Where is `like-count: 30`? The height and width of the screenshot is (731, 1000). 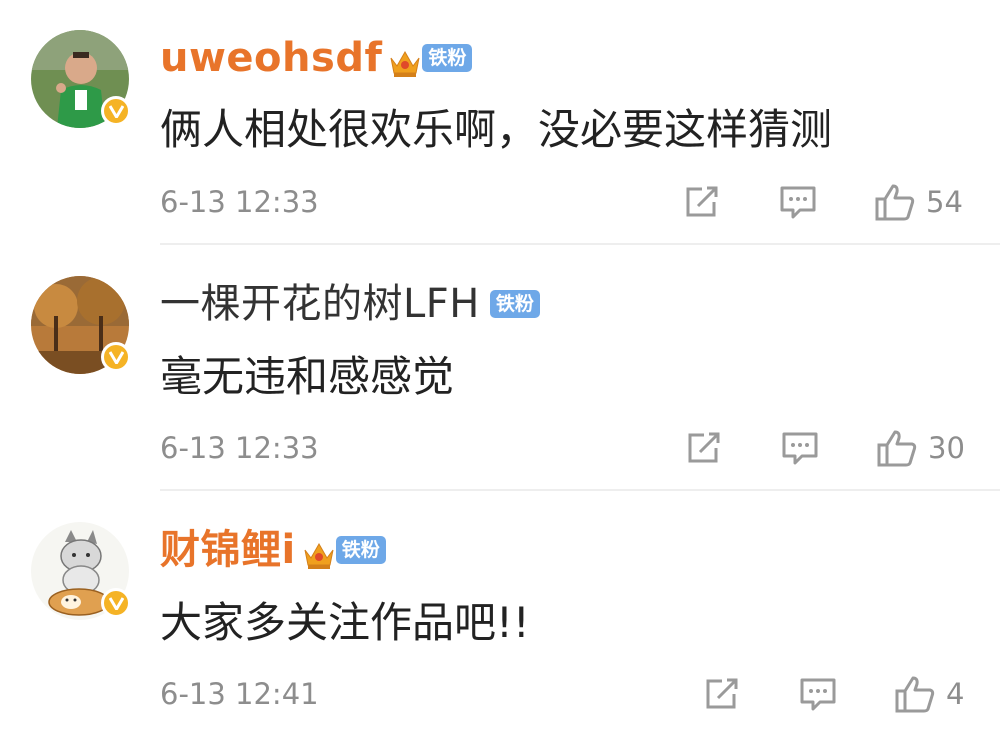 like-count: 30 is located at coordinates (946, 448).